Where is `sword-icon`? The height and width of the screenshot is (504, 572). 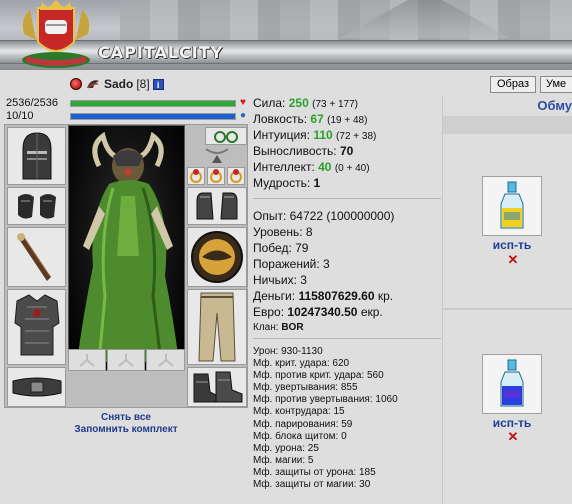
sword-icon is located at coordinates (33, 257).